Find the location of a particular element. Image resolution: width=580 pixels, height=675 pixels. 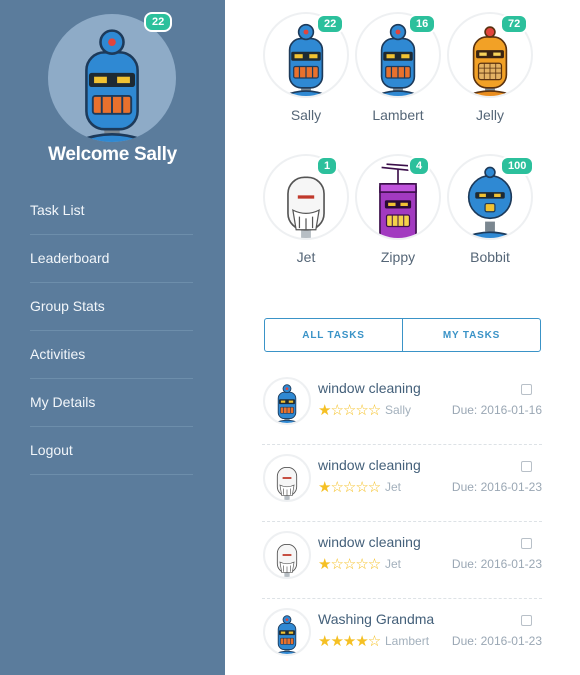

user-name: Lambert is located at coordinates (398, 115).